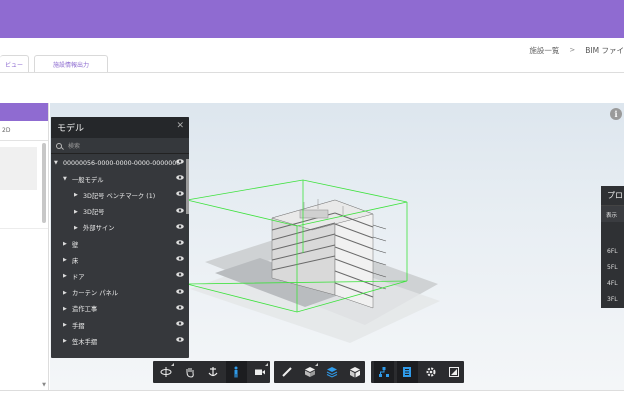 The width and height of the screenshot is (624, 416). I want to click on section-icon, so click(309, 372).